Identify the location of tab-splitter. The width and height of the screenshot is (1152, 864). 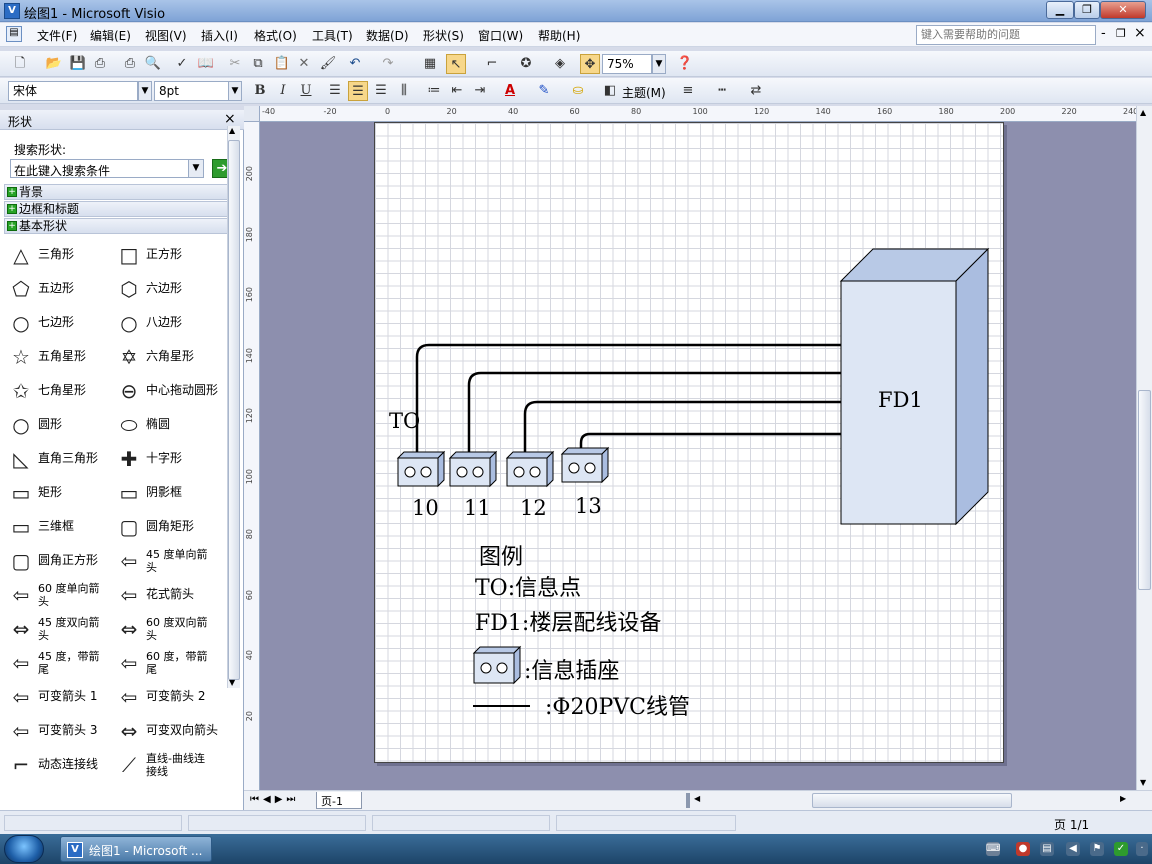
(688, 800).